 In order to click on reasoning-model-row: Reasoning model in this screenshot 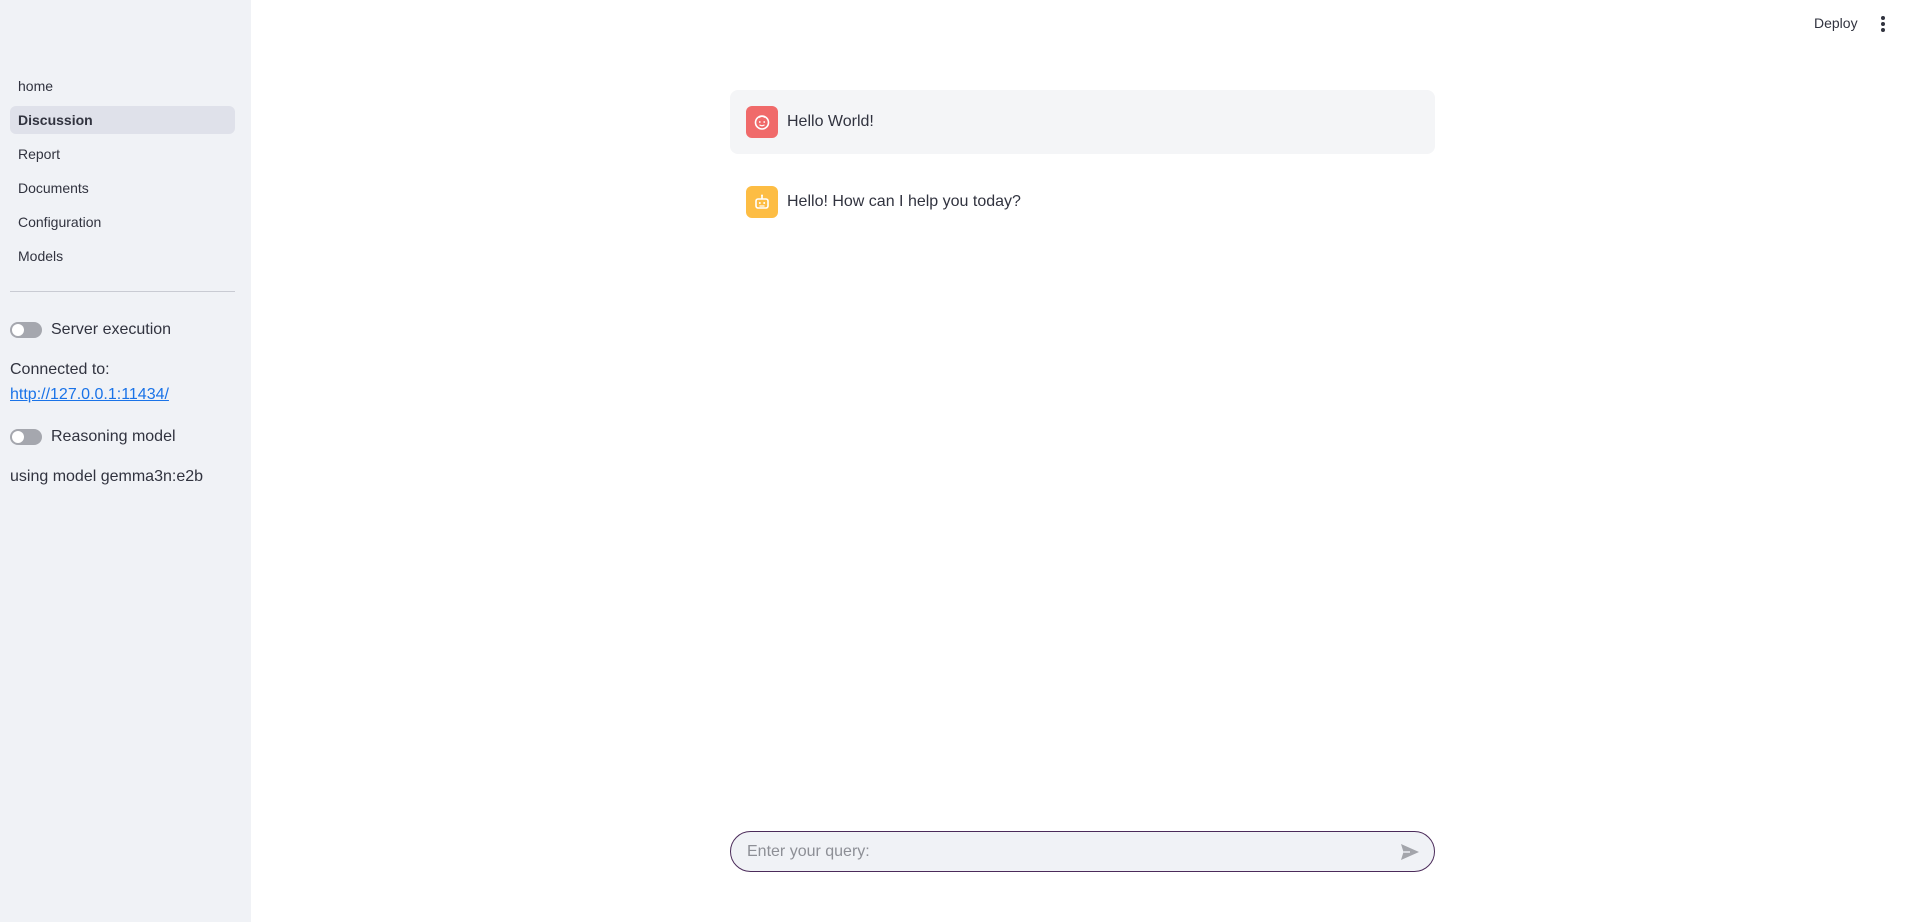, I will do `click(93, 437)`.